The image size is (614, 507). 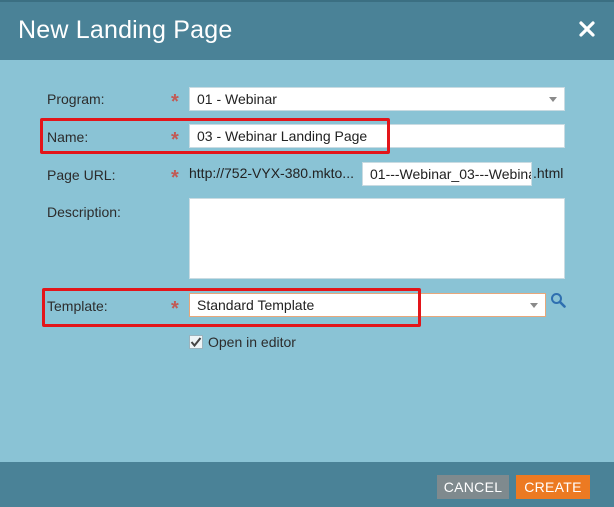 I want to click on dialog-title: New Landing Page, so click(x=125, y=30).